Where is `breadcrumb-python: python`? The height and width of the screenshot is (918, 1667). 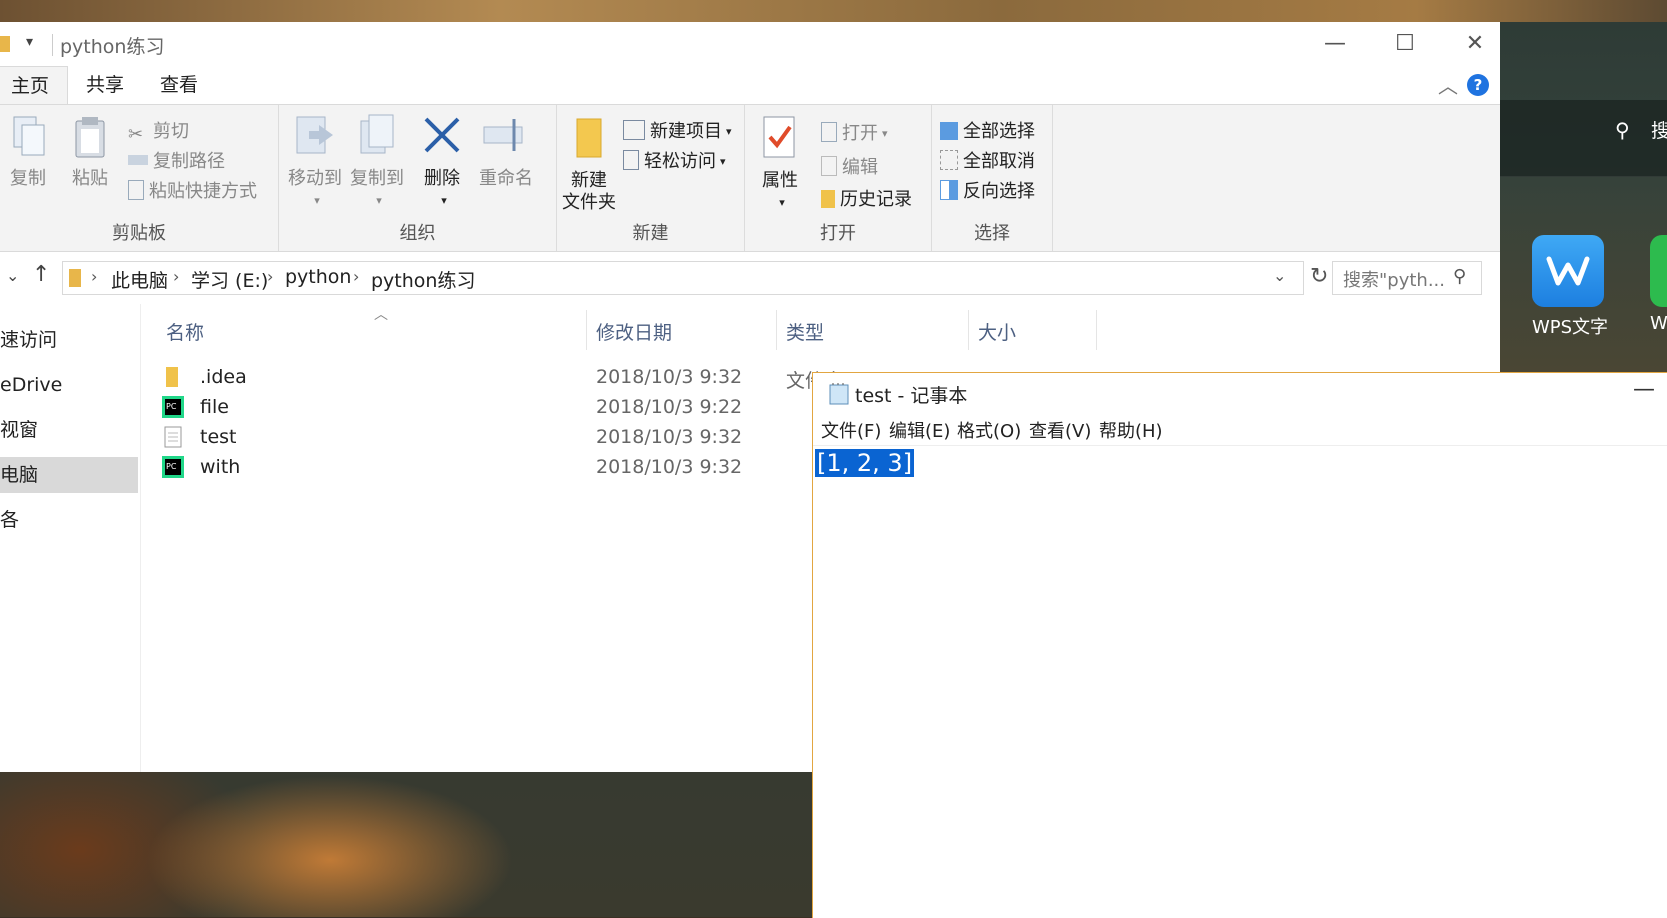 breadcrumb-python: python is located at coordinates (318, 277).